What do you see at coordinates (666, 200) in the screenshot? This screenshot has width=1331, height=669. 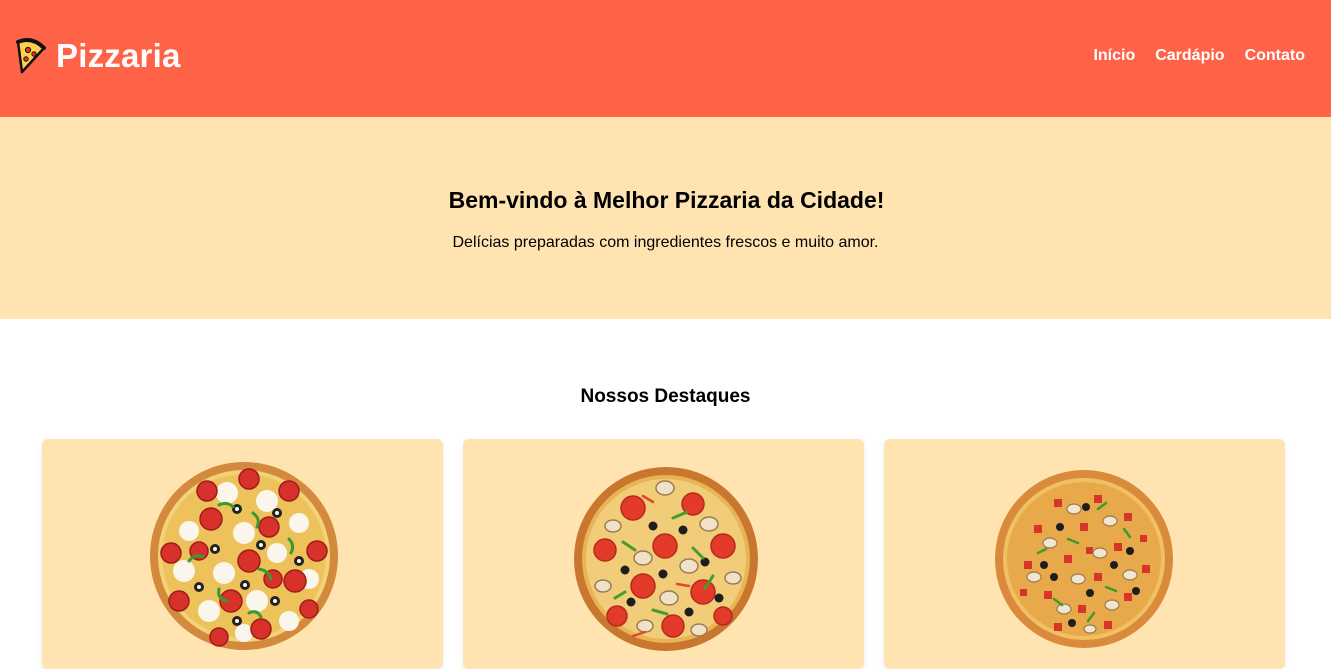 I see `hero-title: Bem-vindo à Melhor Pizzaria da Cidade!` at bounding box center [666, 200].